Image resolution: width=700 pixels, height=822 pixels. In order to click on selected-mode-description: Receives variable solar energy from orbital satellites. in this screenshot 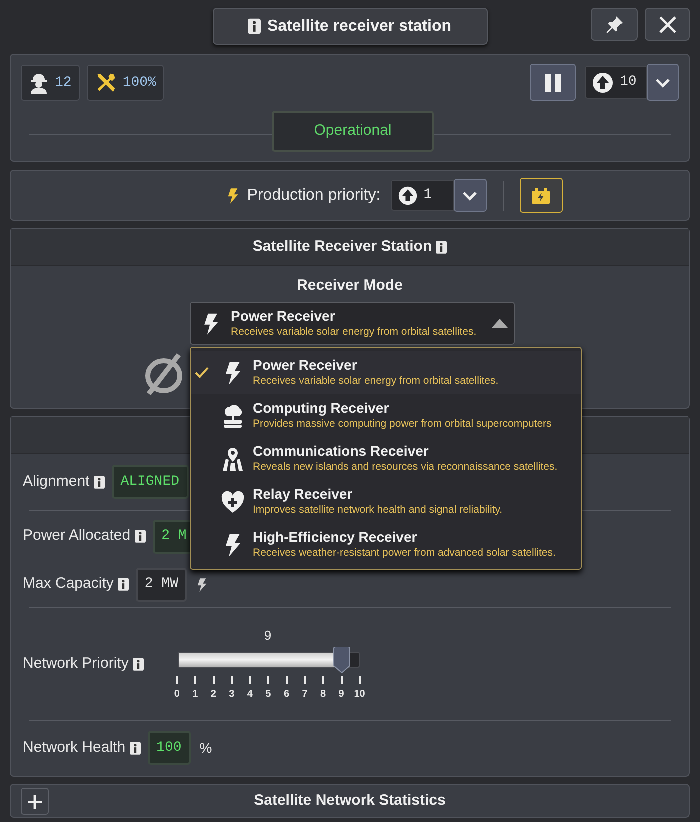, I will do `click(354, 332)`.